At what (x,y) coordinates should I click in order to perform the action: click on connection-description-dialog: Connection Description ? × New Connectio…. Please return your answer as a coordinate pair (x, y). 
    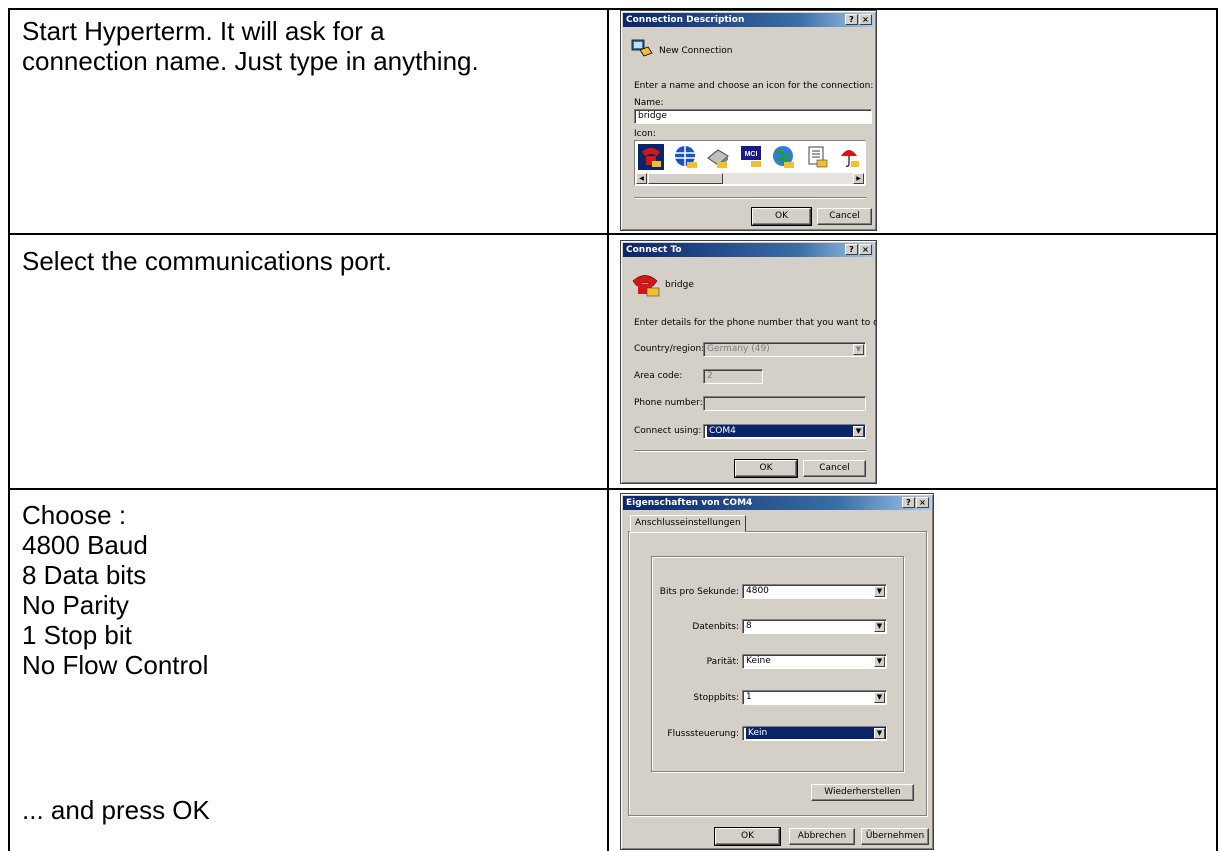
    Looking at the image, I should click on (748, 120).